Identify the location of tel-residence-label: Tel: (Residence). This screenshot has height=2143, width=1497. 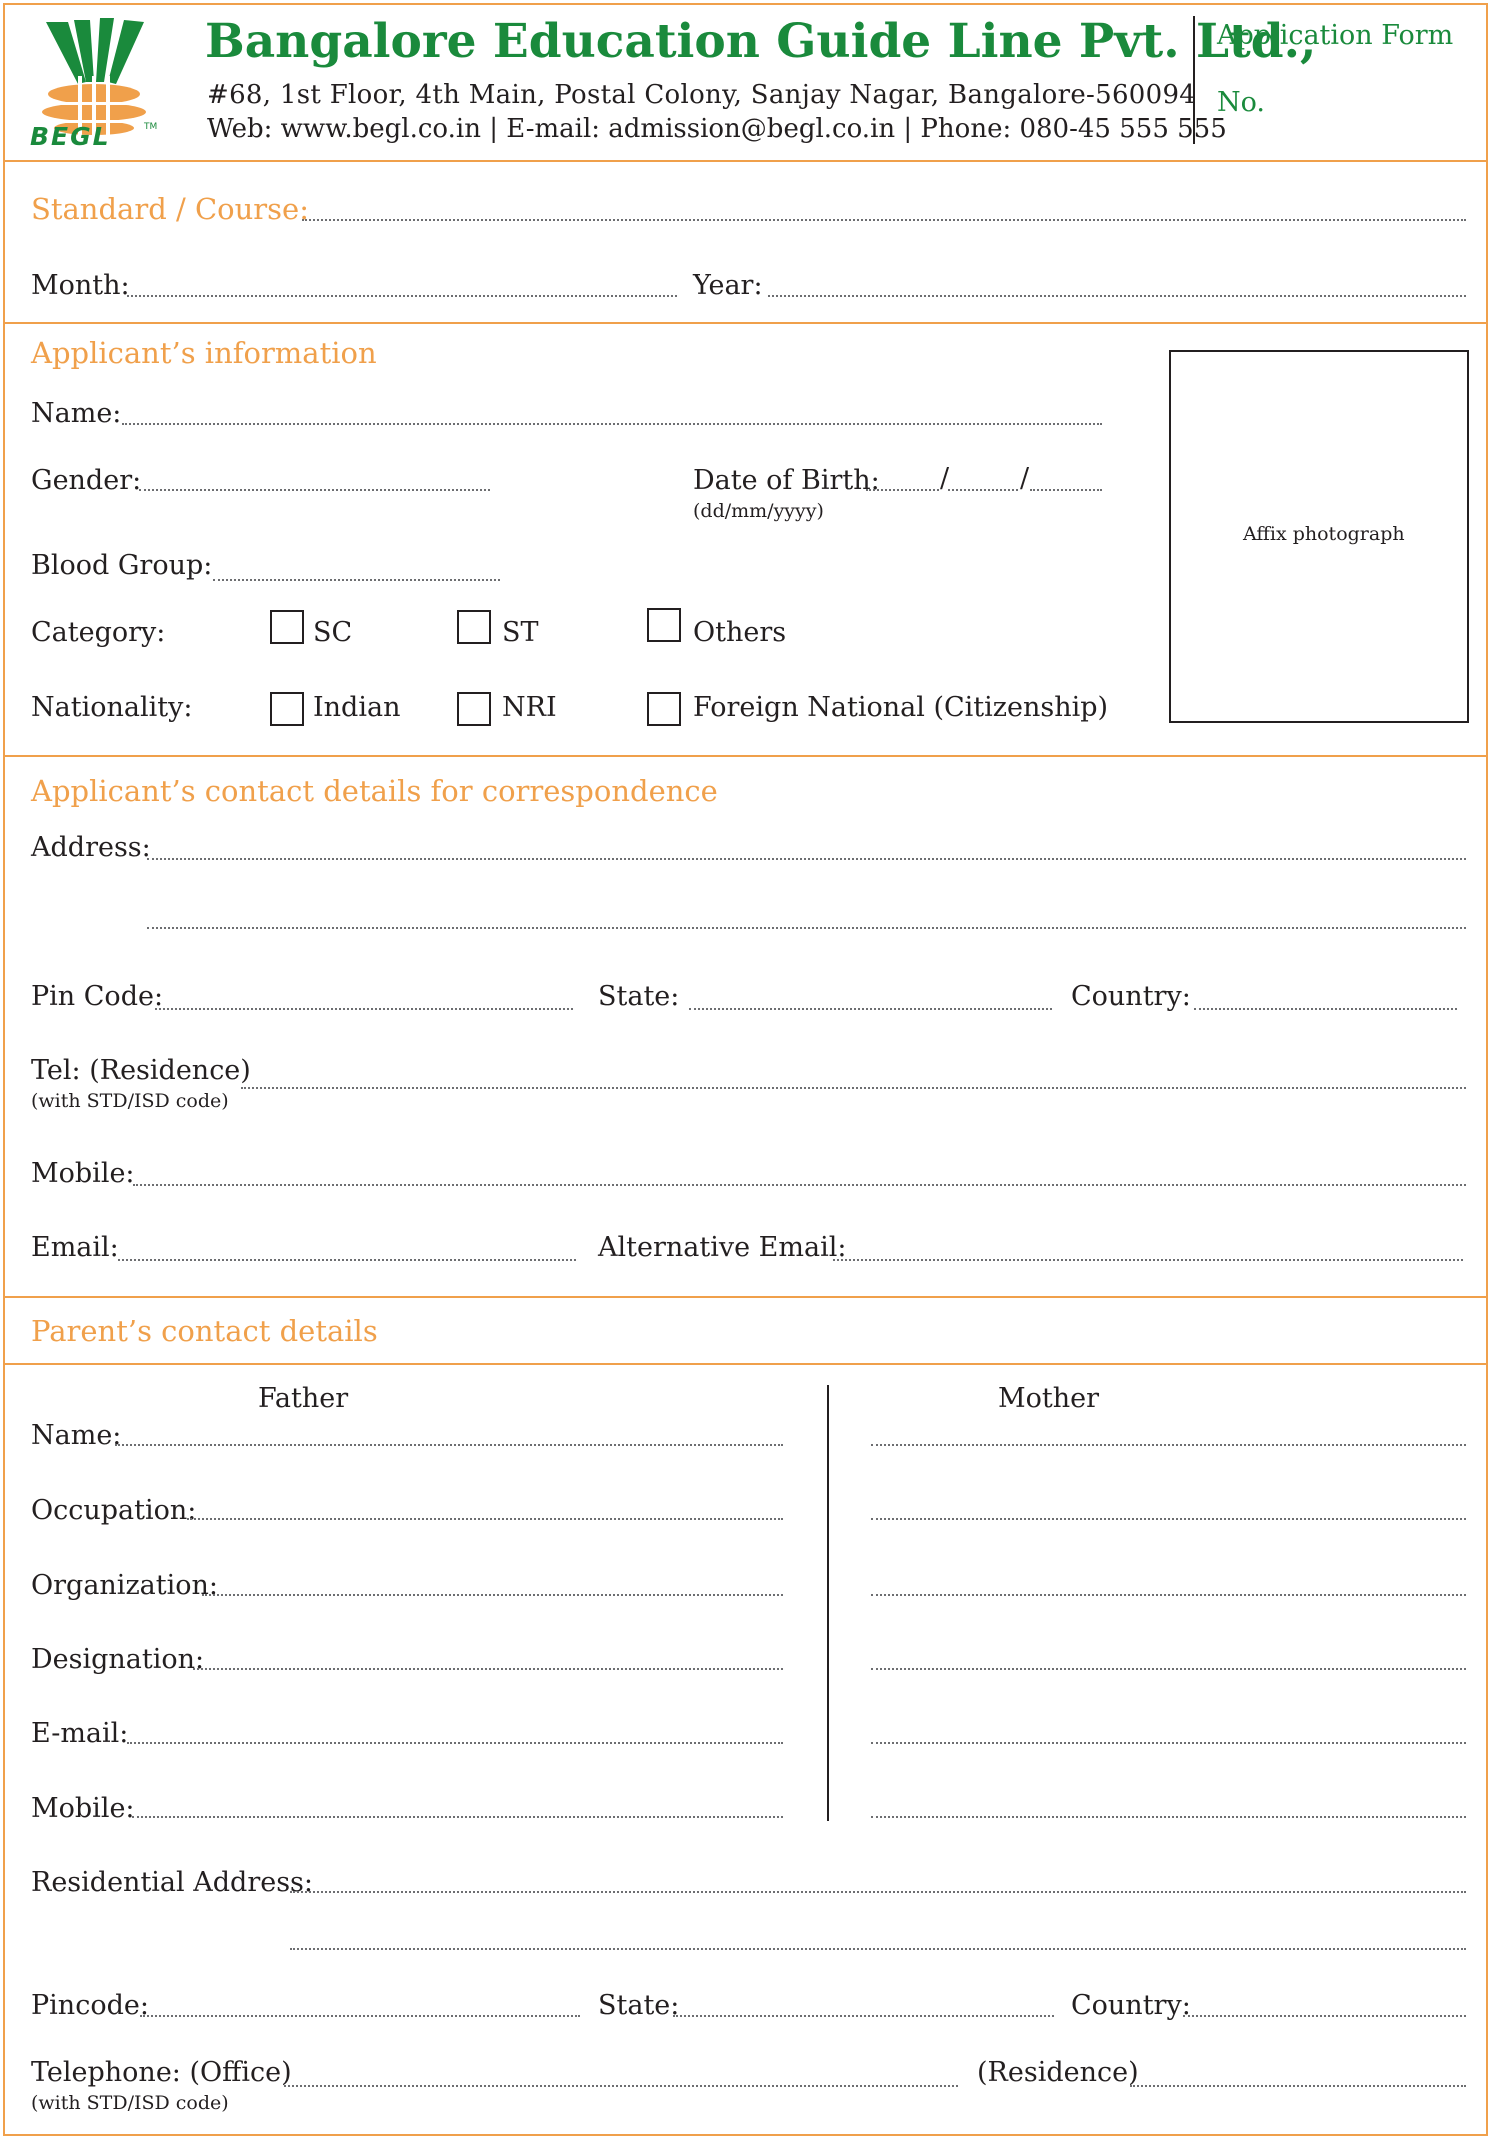
(141, 1070).